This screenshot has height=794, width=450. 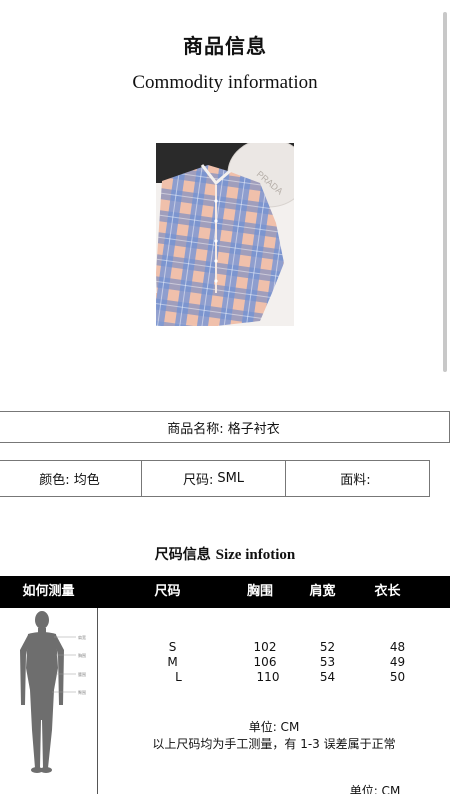 I want to click on attribute-label: 颜色:, so click(x=54, y=480).